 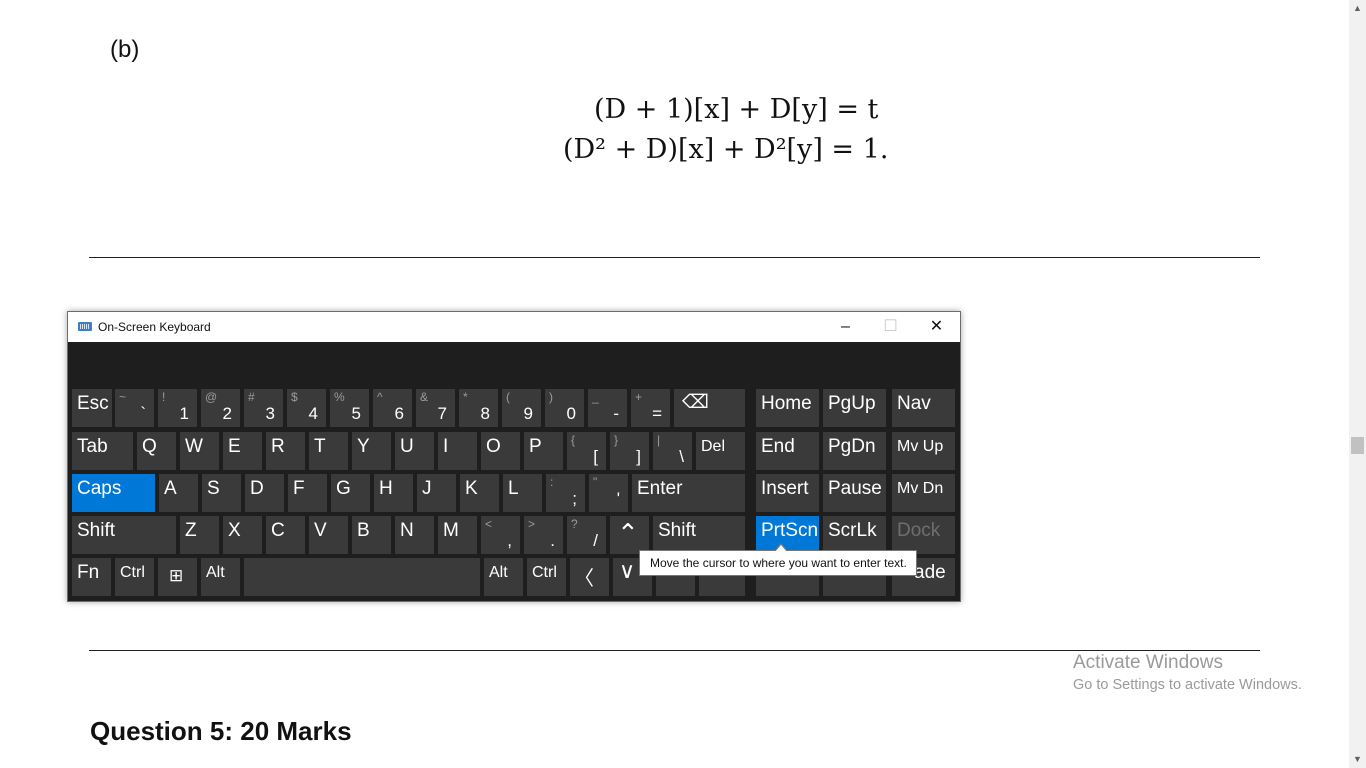 I want to click on key-k: K, so click(x=479, y=493).